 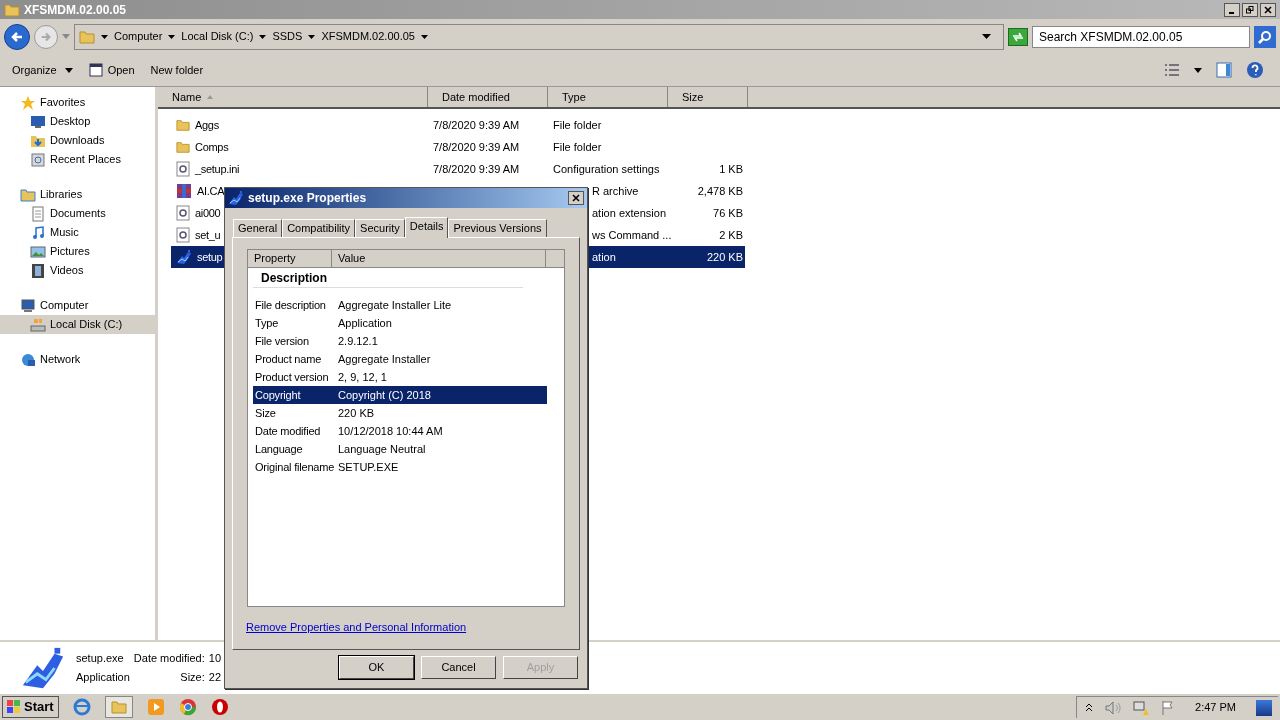 What do you see at coordinates (604, 256) in the screenshot?
I see `file-type: ation` at bounding box center [604, 256].